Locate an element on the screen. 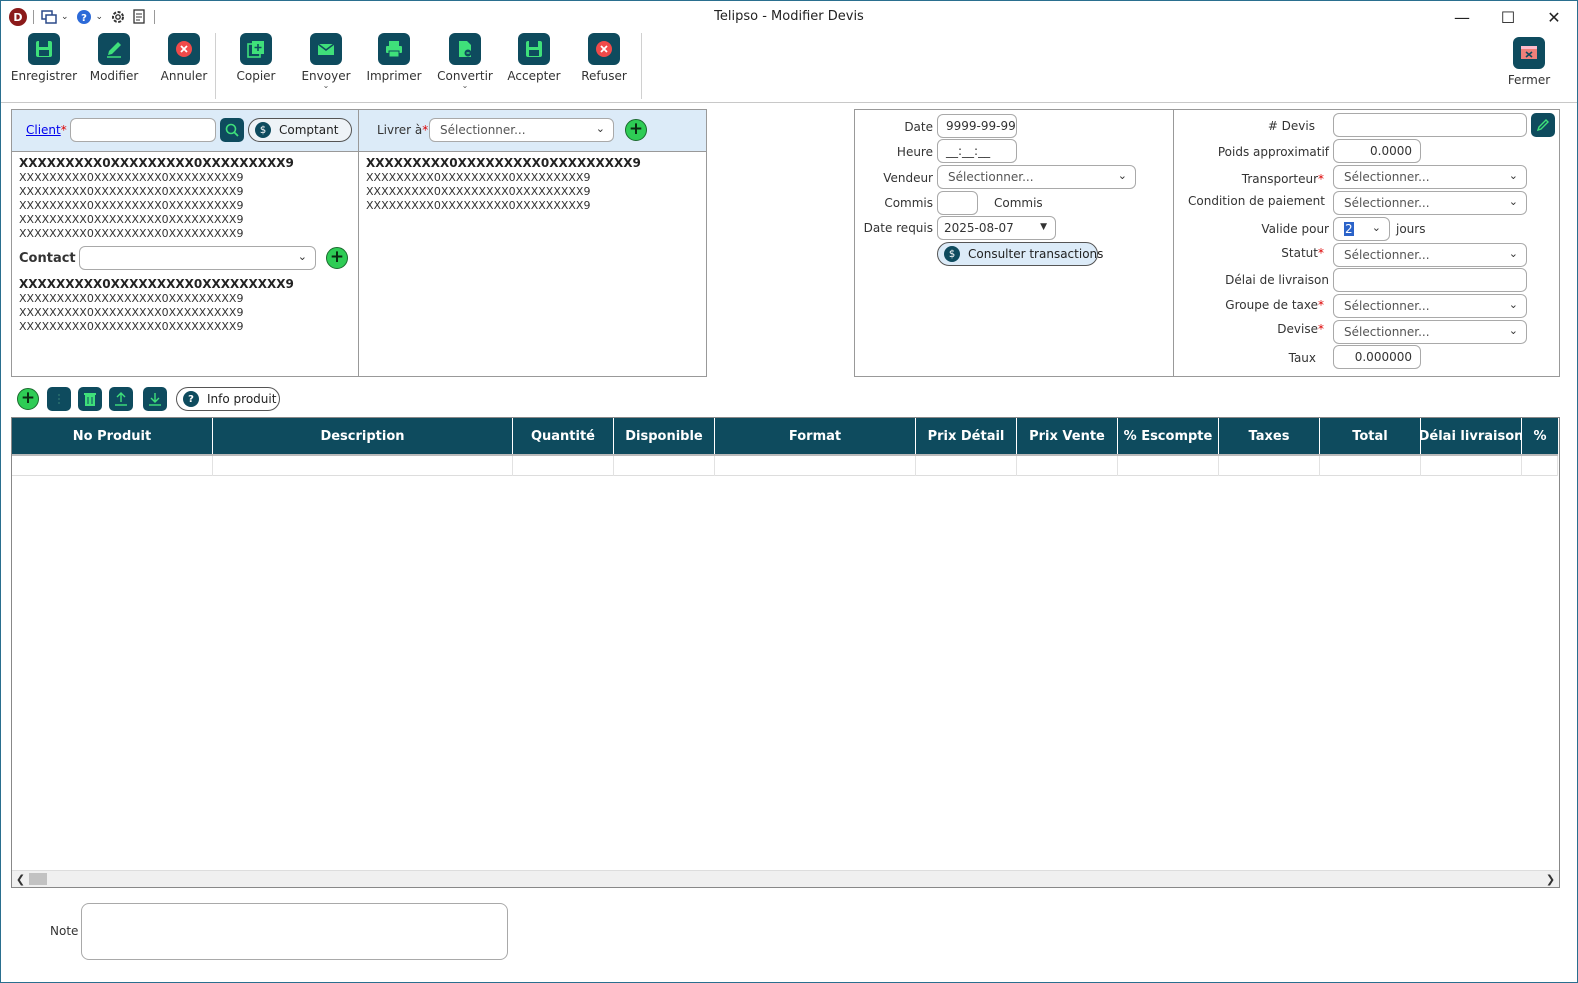 The height and width of the screenshot is (983, 1578). minimize-icon: — is located at coordinates (1462, 17).